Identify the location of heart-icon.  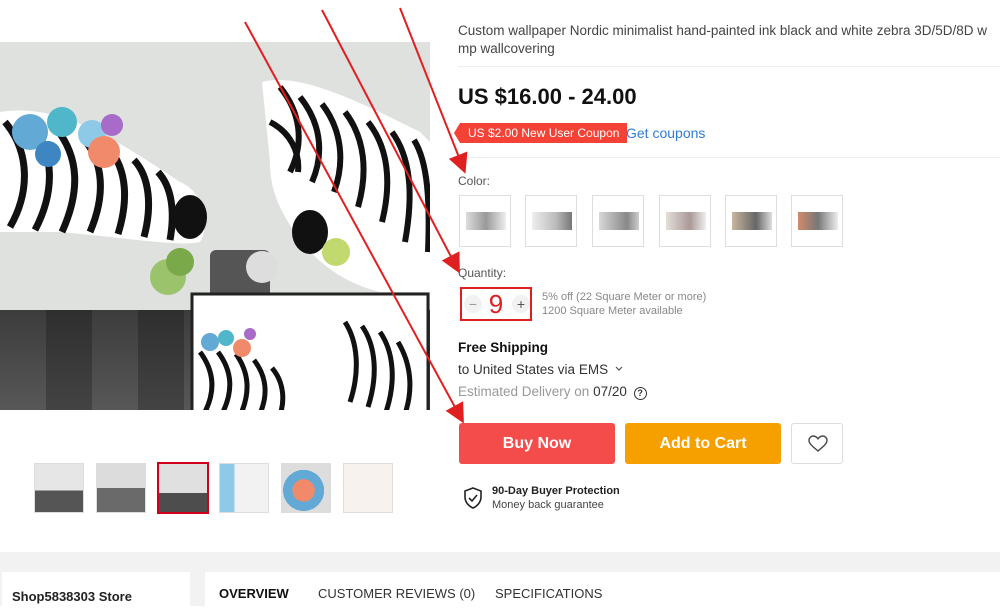
(818, 446).